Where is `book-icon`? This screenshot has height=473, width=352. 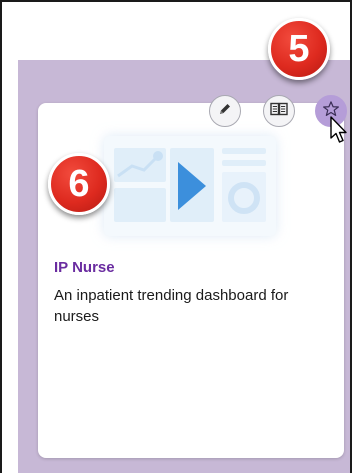
book-icon is located at coordinates (279, 111).